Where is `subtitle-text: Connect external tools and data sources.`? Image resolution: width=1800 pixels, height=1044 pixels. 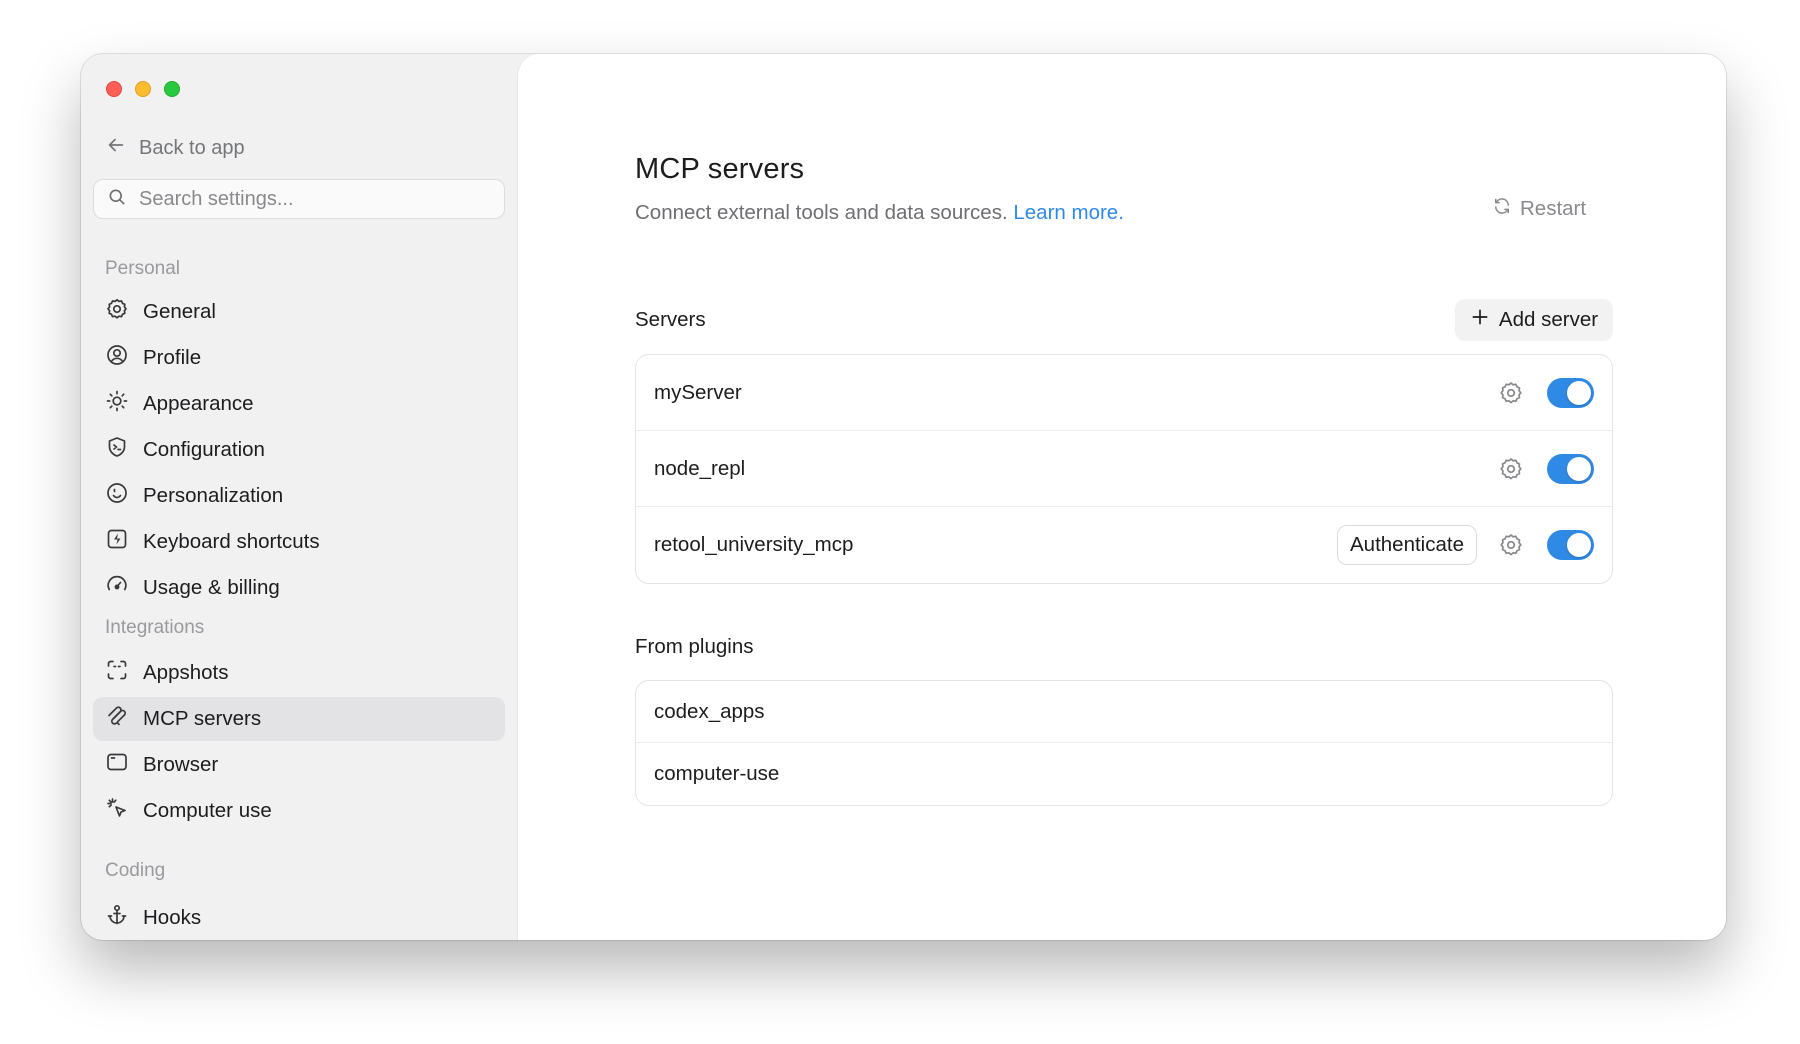
subtitle-text: Connect external tools and data sources. is located at coordinates (821, 212).